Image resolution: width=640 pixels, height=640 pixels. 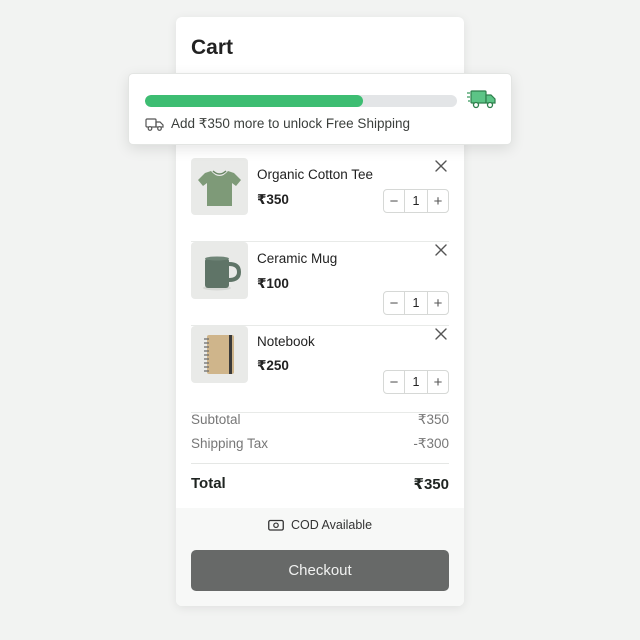 What do you see at coordinates (320, 570) in the screenshot?
I see `checkout-button: Checkout` at bounding box center [320, 570].